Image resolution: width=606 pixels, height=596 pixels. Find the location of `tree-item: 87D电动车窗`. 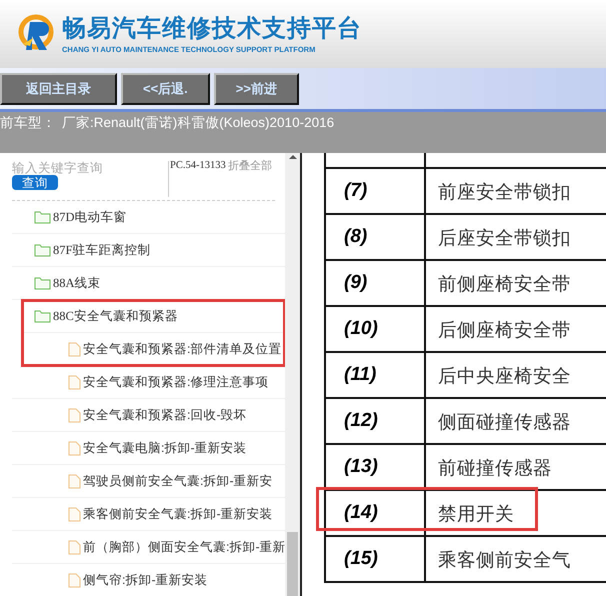

tree-item: 87D电动车窗 is located at coordinates (148, 217).